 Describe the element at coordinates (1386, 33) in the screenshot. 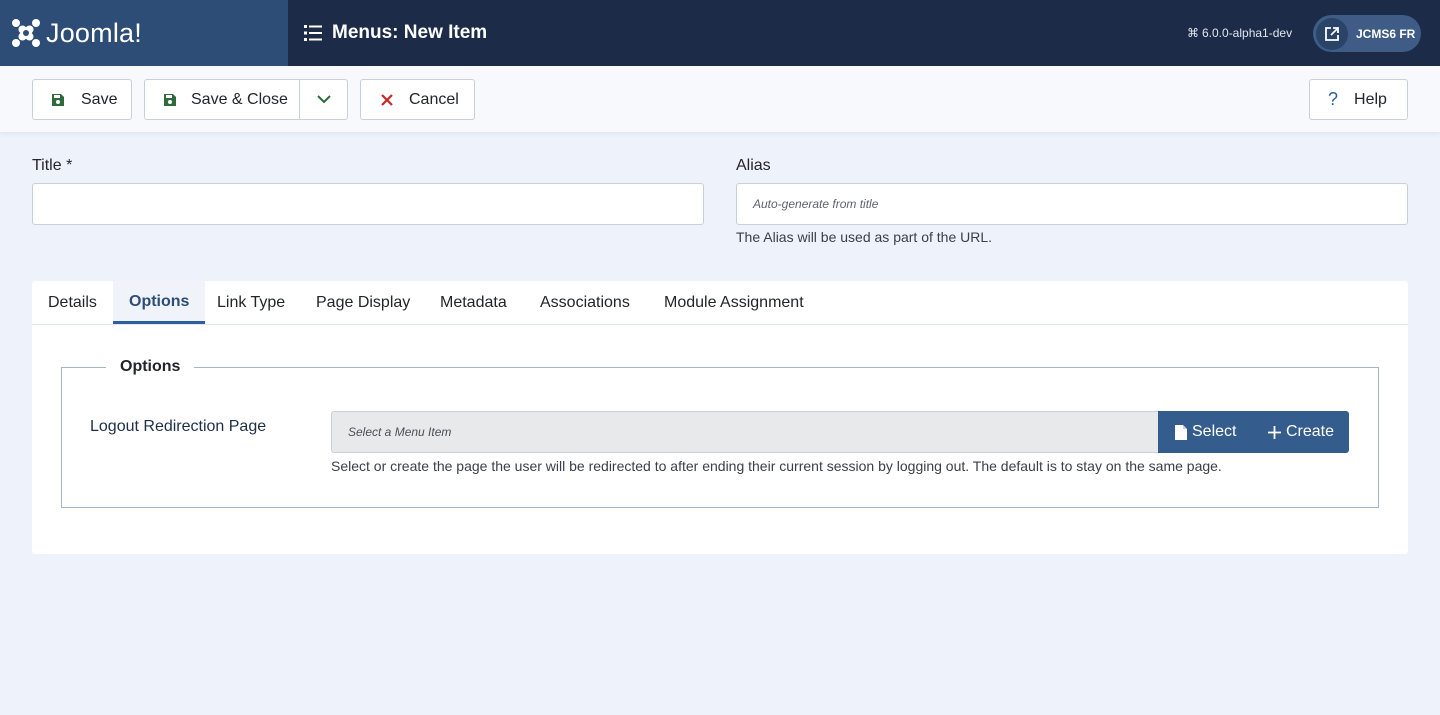

I see `site-button-label: JCMS6 FR` at that location.